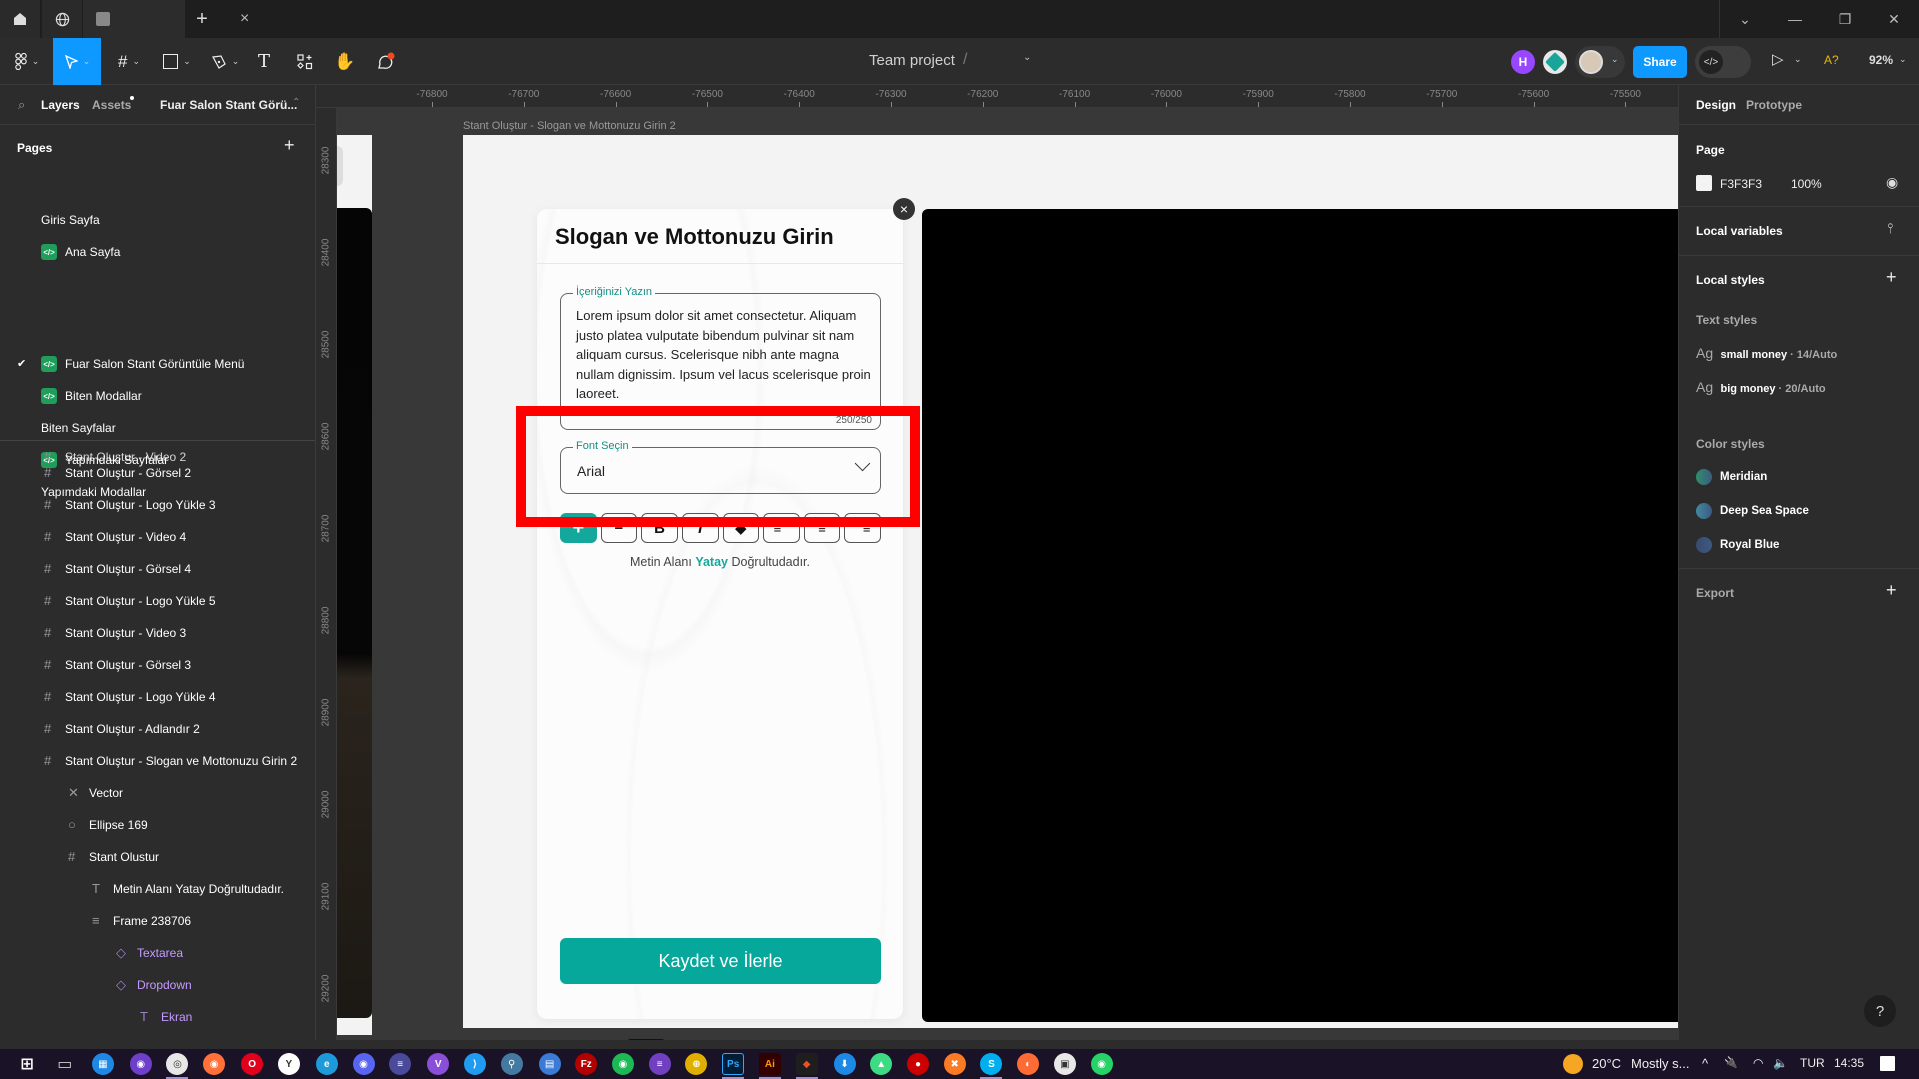  I want to click on tray-expand-icon: ^, so click(1705, 1063).